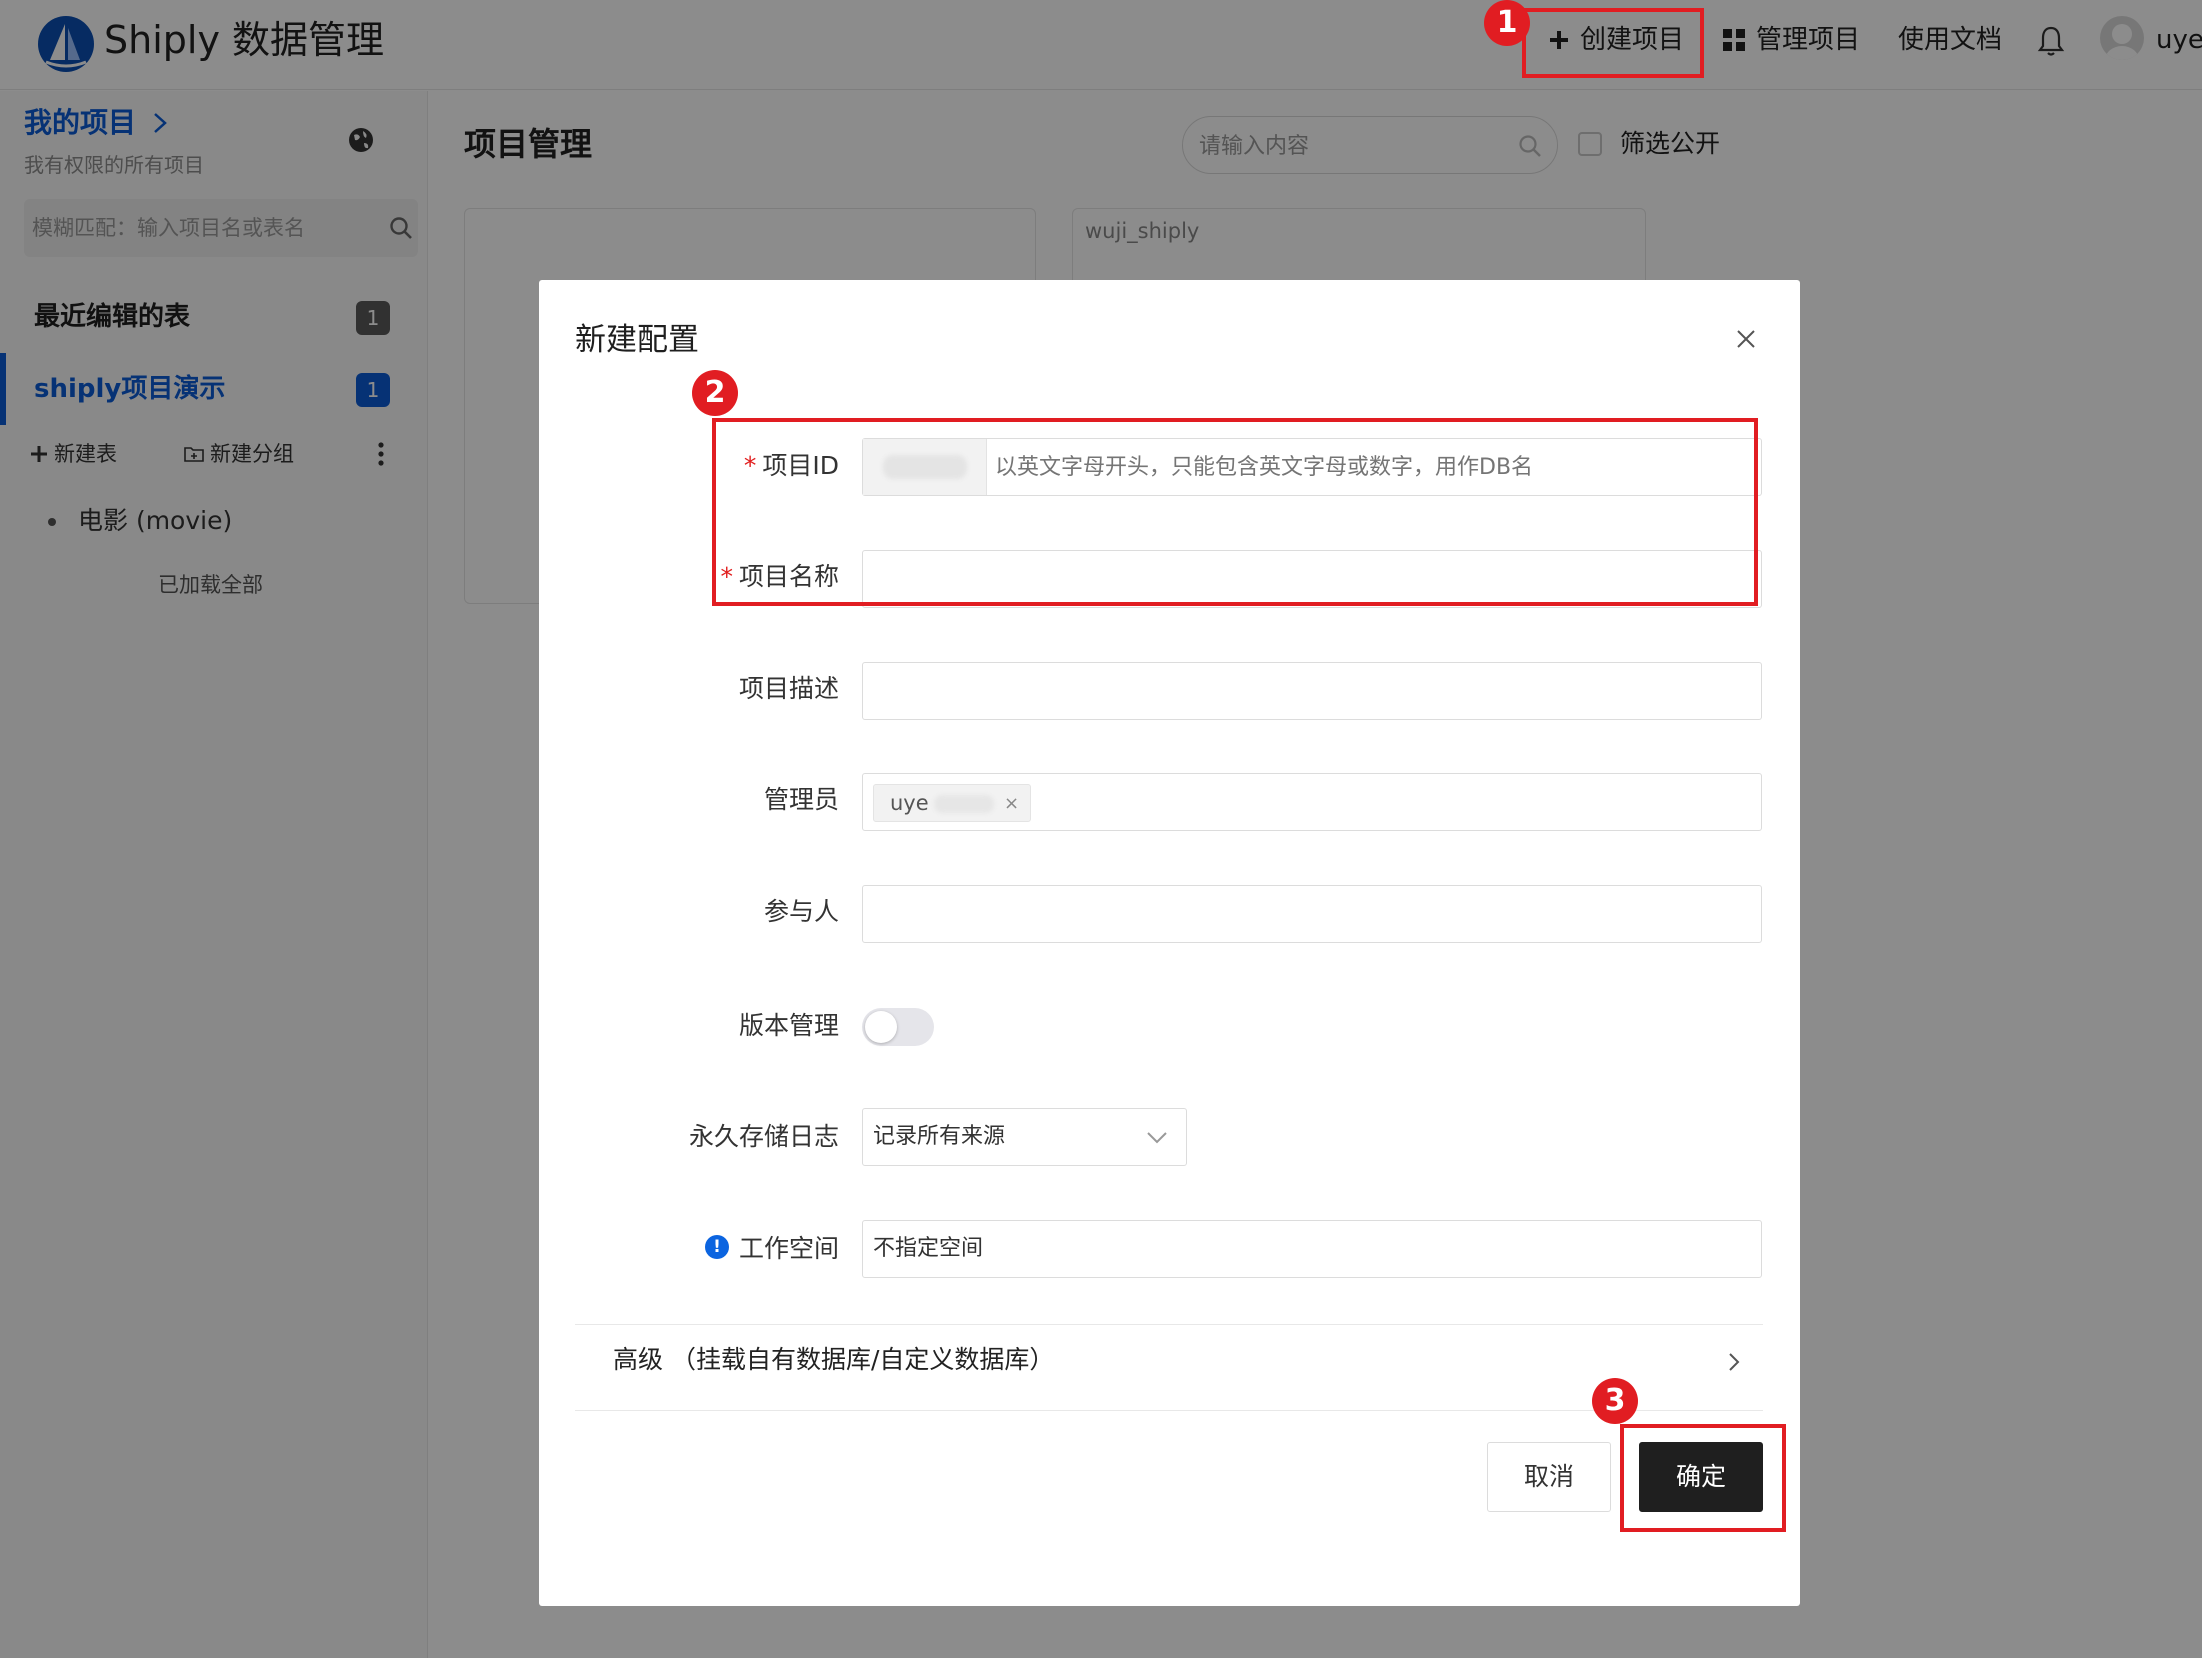 This screenshot has height=1658, width=2202. I want to click on tag-remove-icon: ×, so click(1011, 804).